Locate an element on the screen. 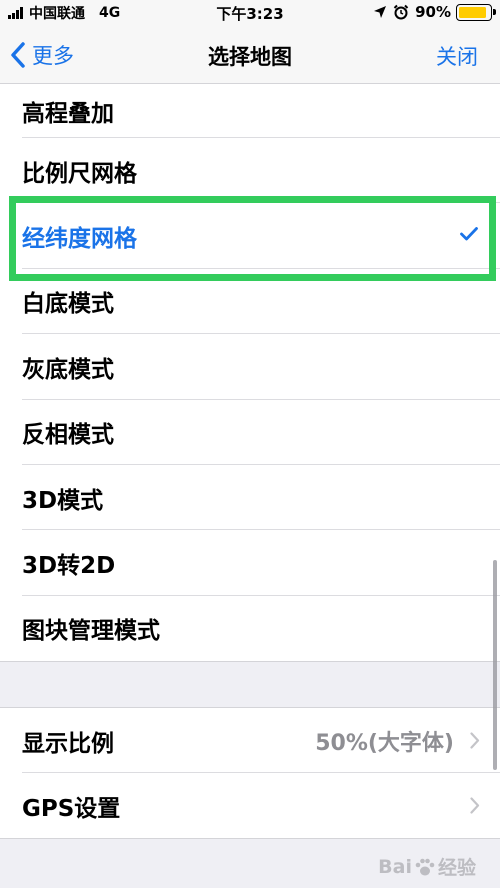 This screenshot has height=888, width=500. battery-icon is located at coordinates (476, 12).